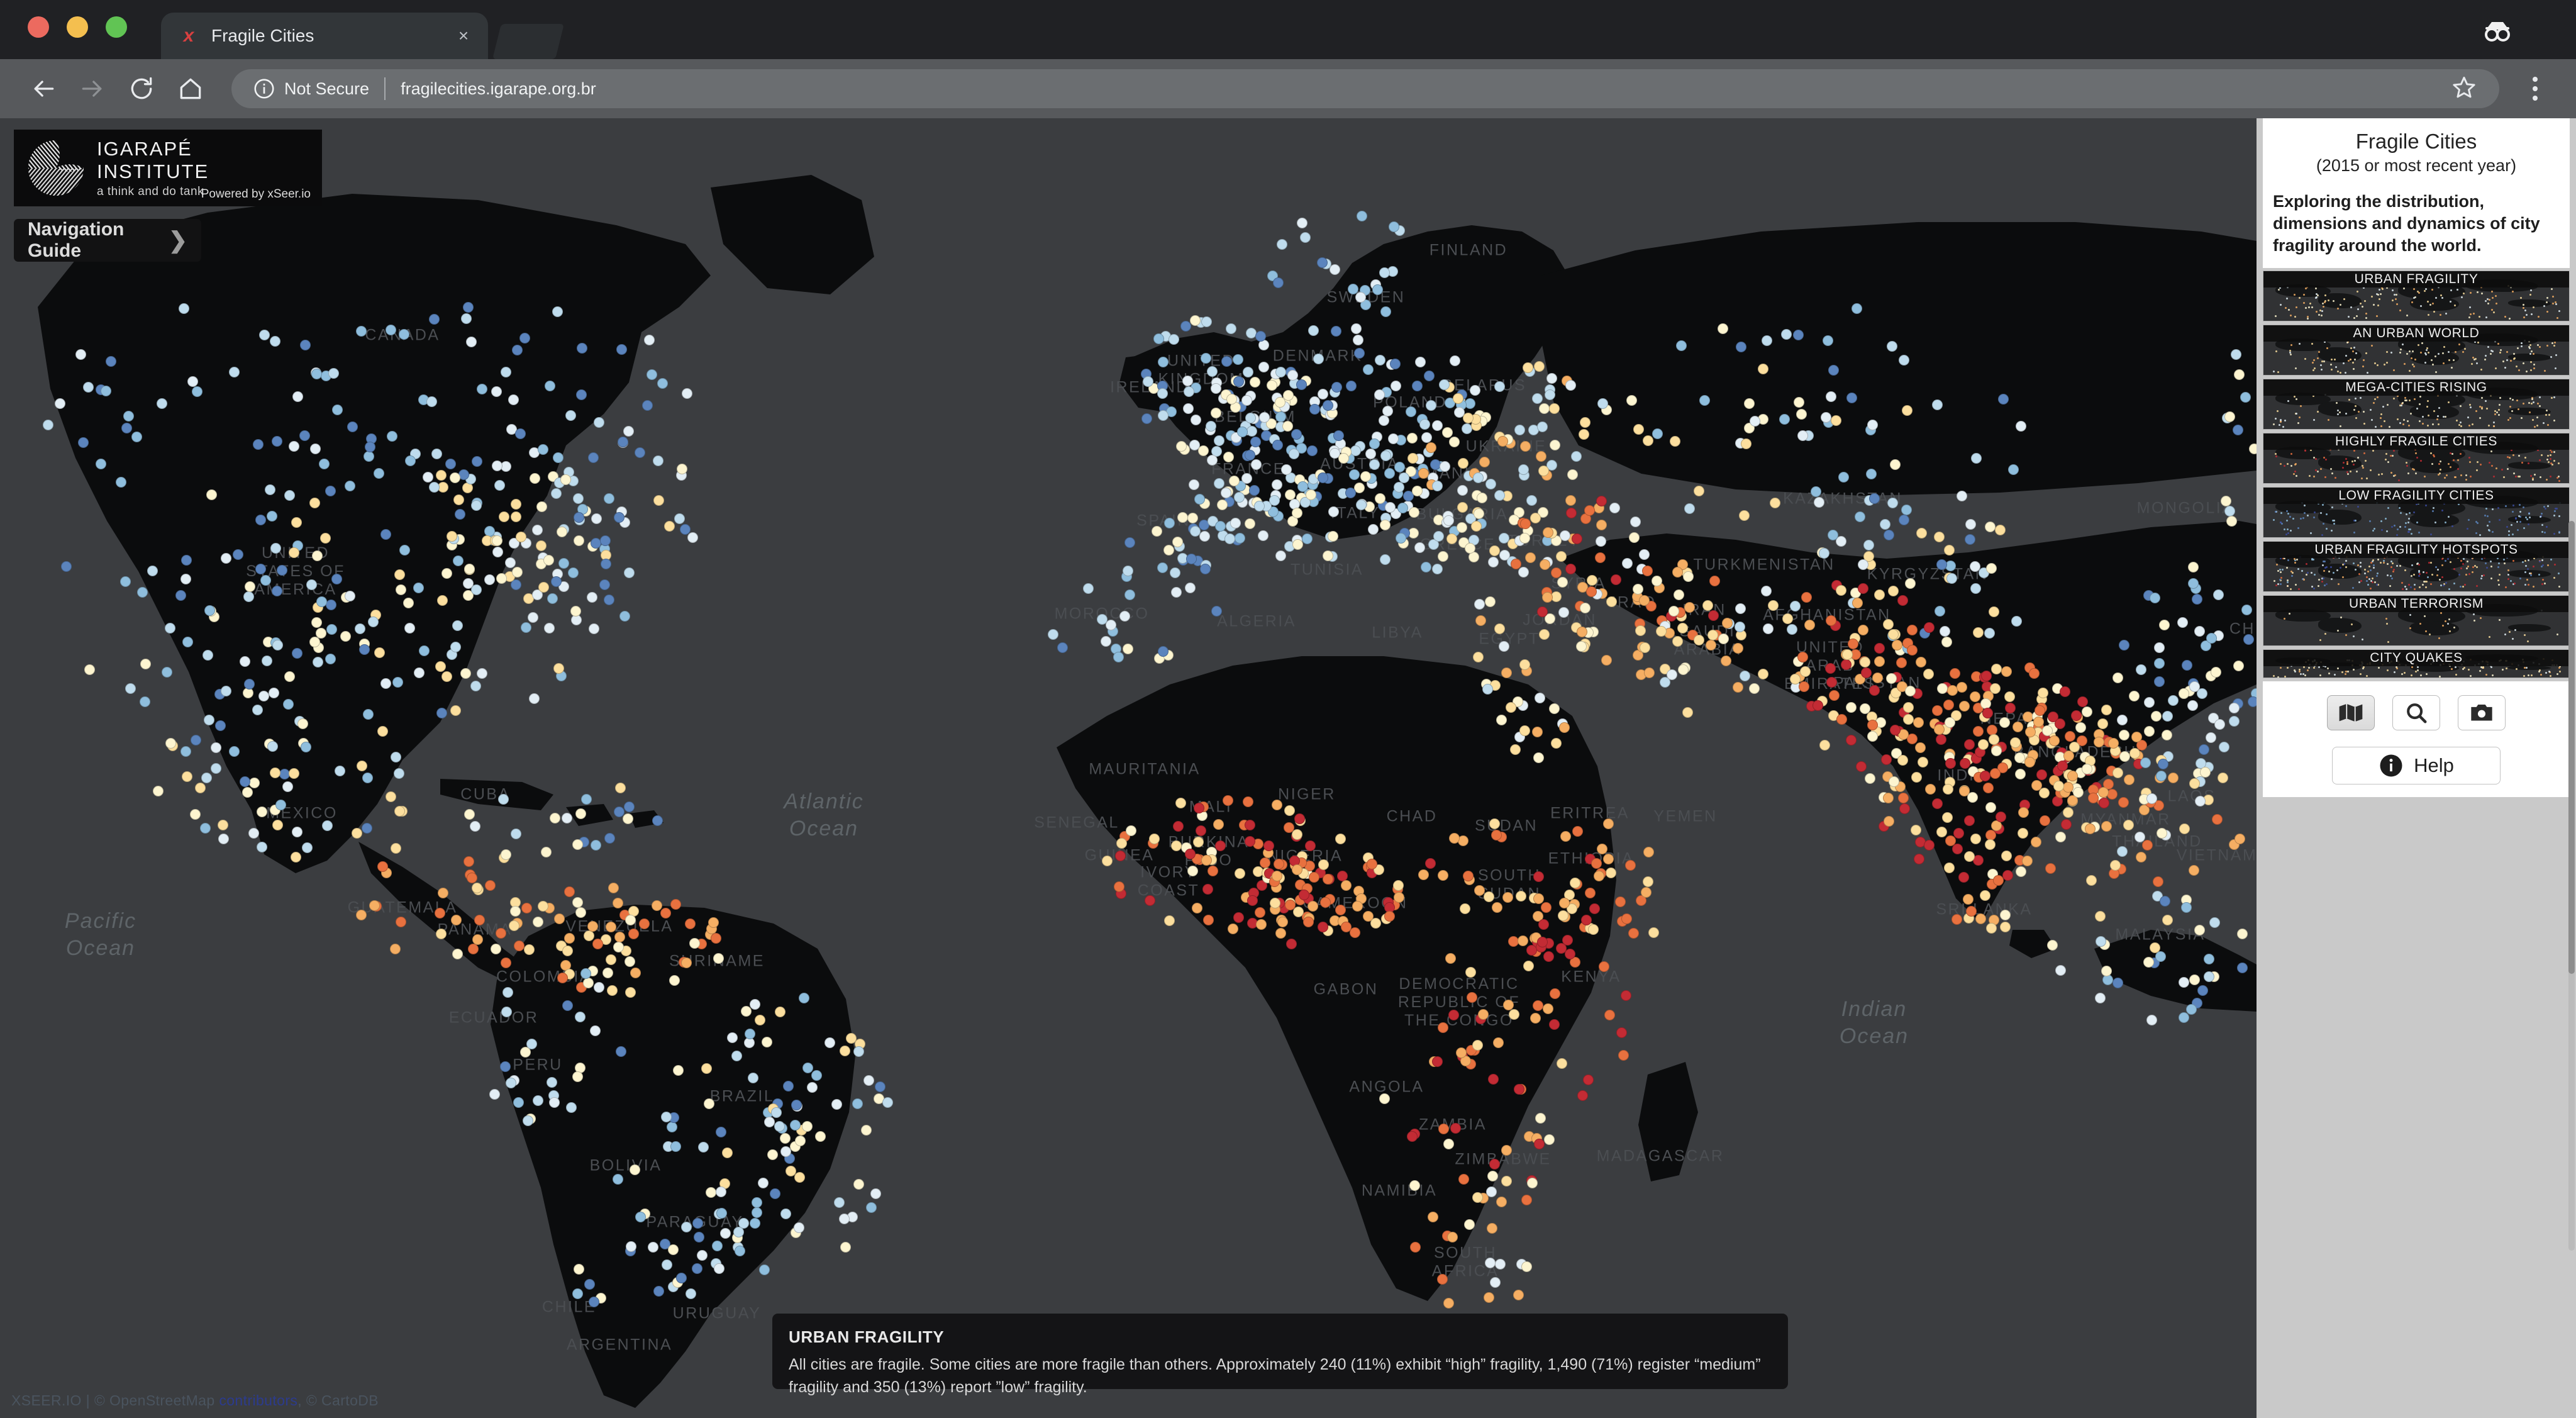 This screenshot has height=1418, width=2576. Describe the element at coordinates (463, 36) in the screenshot. I see `close-tab-icon: ×` at that location.